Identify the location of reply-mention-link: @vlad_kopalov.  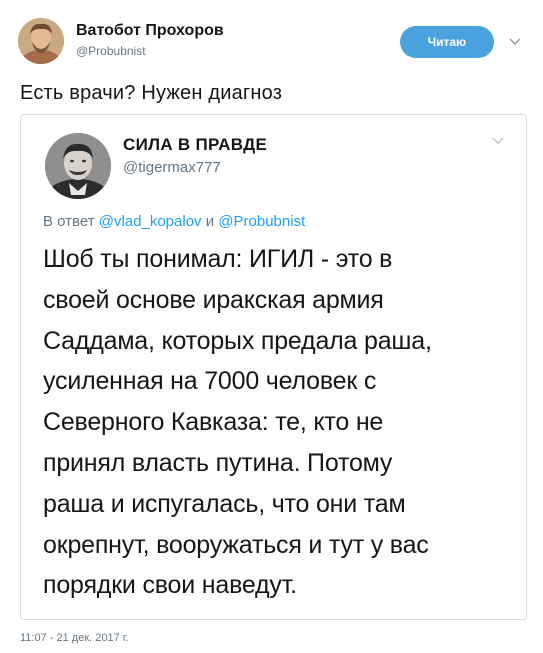
(150, 221).